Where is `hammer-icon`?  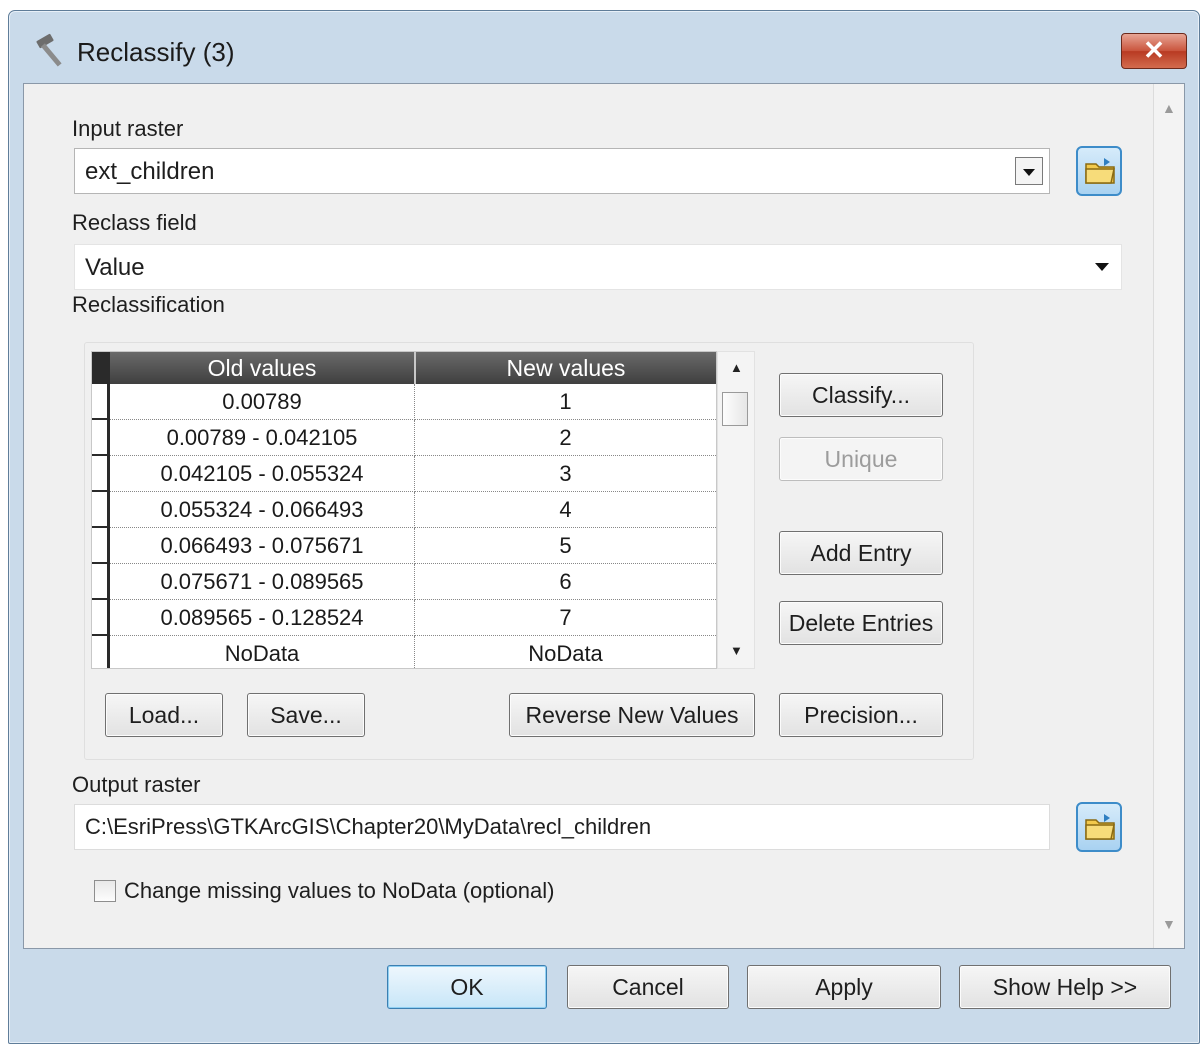
hammer-icon is located at coordinates (49, 50).